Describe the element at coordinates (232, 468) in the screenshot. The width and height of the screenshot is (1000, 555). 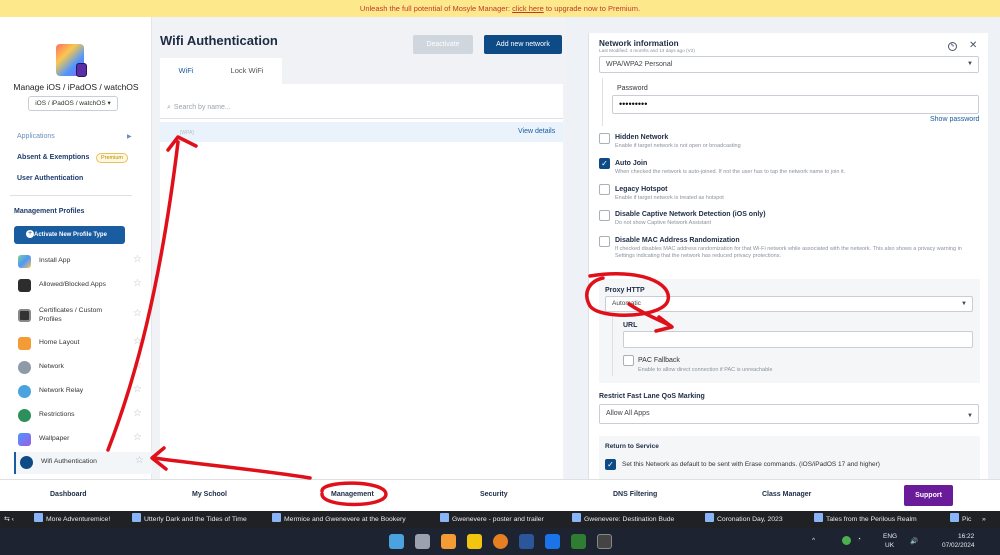
I see `arrow-right-annotation` at that location.